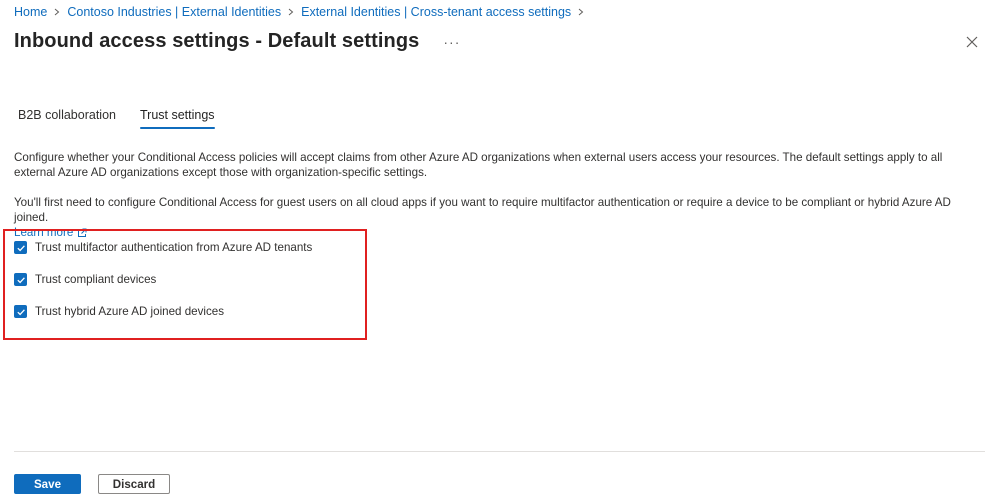  What do you see at coordinates (174, 12) in the screenshot?
I see `breadcrumb-contoso-external-identities: Contoso Industries | External Identities` at bounding box center [174, 12].